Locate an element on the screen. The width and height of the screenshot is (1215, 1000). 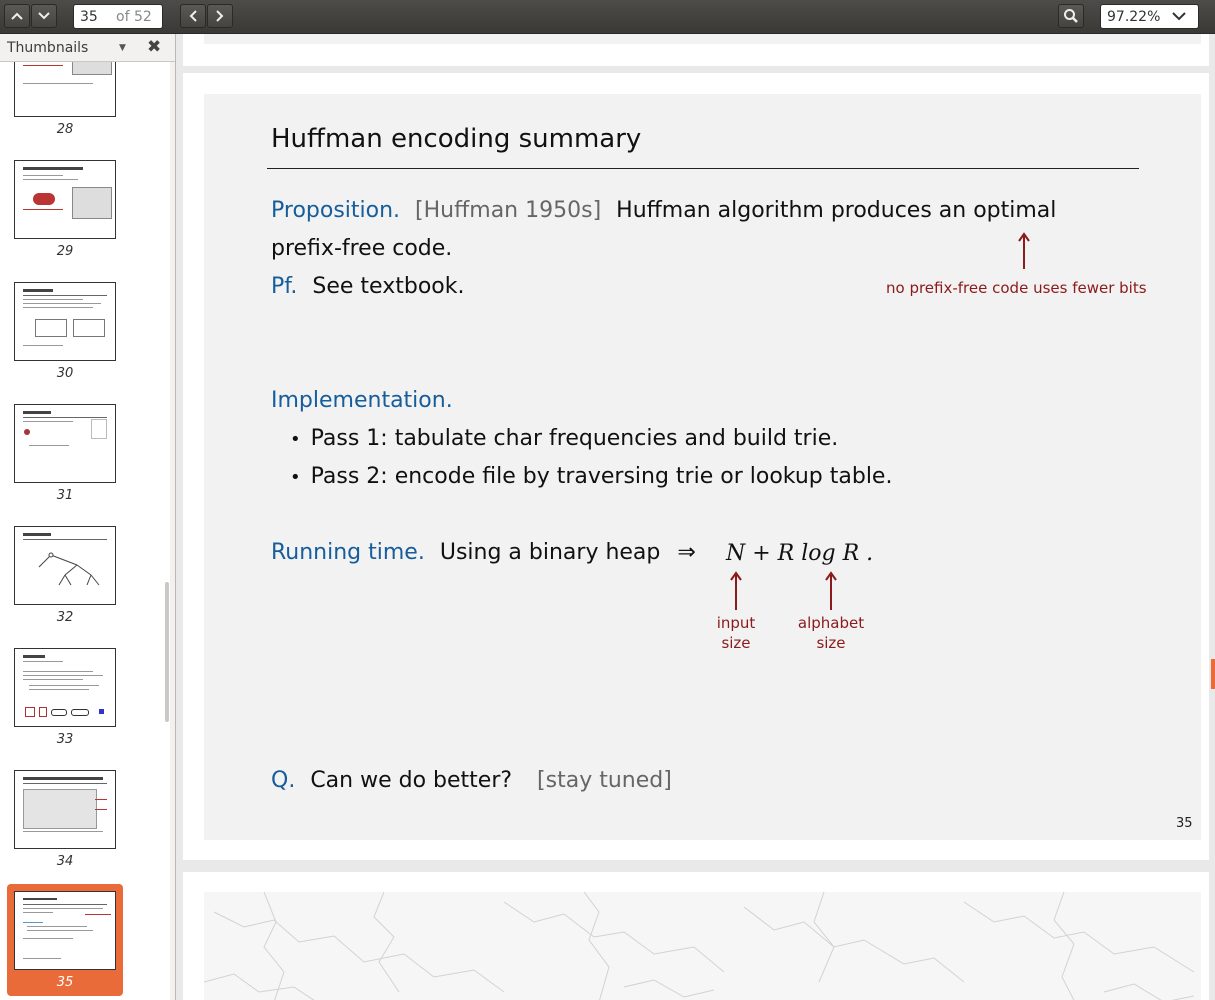
sidebar-title: Thumbnails is located at coordinates (48, 47).